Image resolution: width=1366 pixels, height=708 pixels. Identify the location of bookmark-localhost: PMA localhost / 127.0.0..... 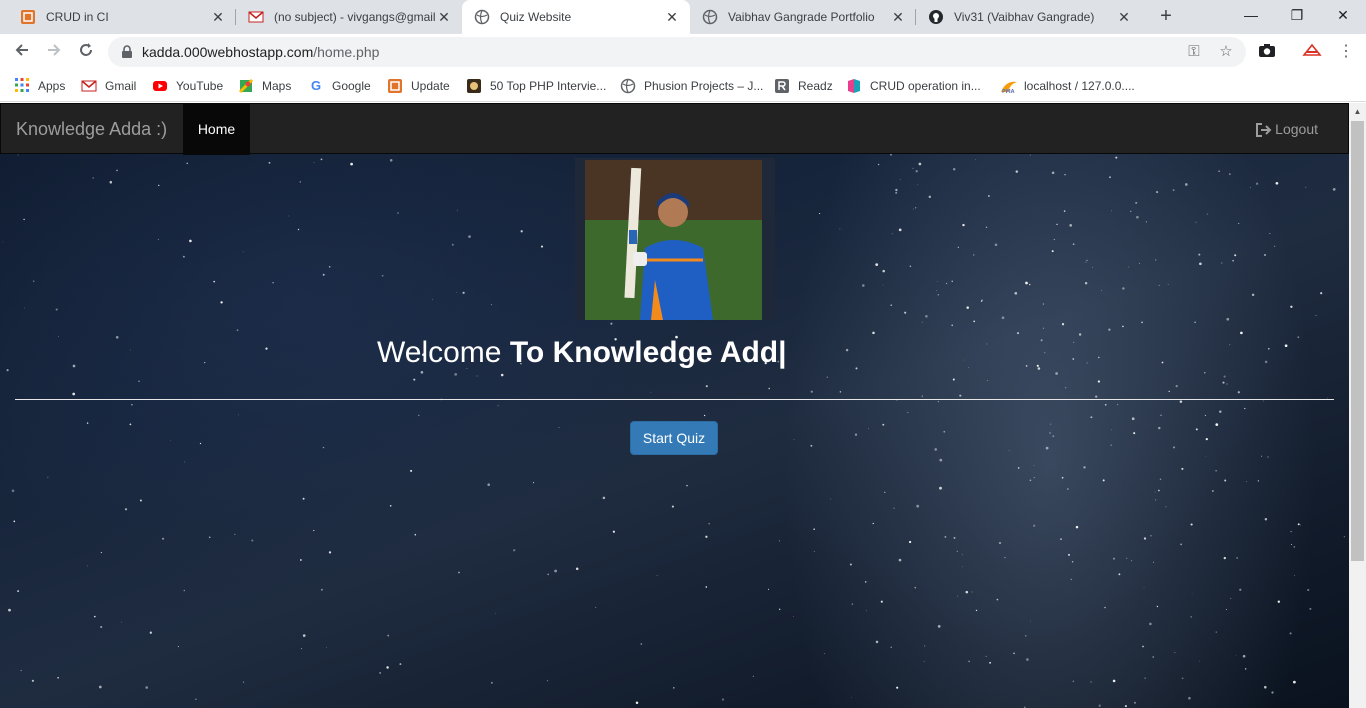
(1067, 86).